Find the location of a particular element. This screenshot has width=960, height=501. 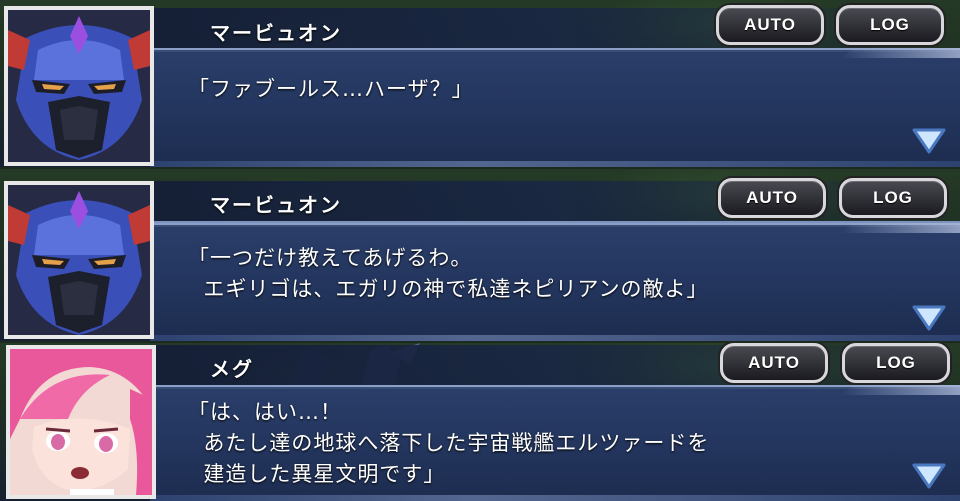

speaker-name: メグ is located at coordinates (232, 369).